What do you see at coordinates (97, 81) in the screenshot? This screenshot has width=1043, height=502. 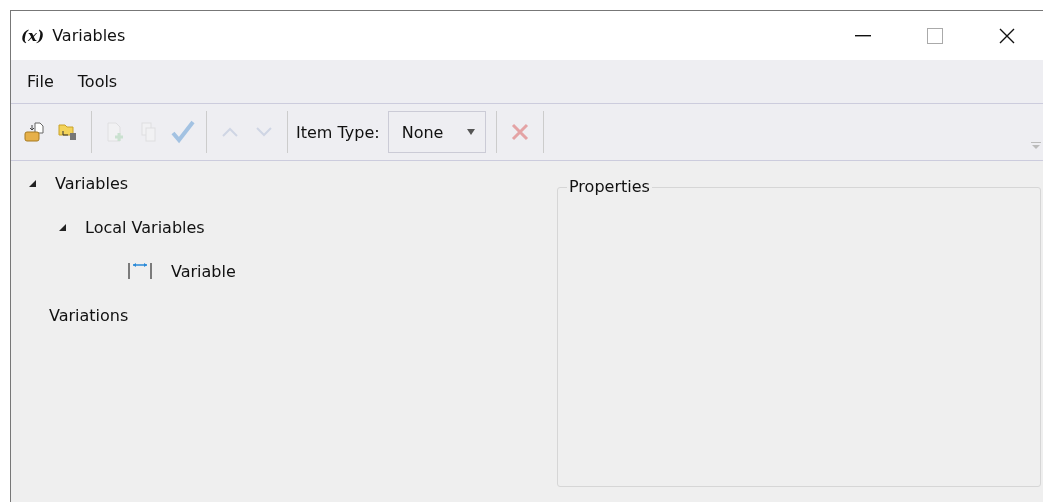 I see `menu-item: Tools` at bounding box center [97, 81].